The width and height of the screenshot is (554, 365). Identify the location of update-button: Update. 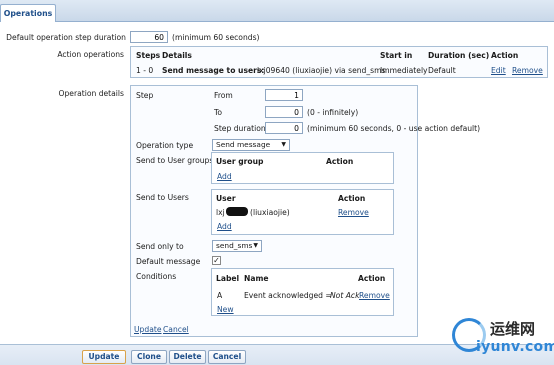
(104, 357).